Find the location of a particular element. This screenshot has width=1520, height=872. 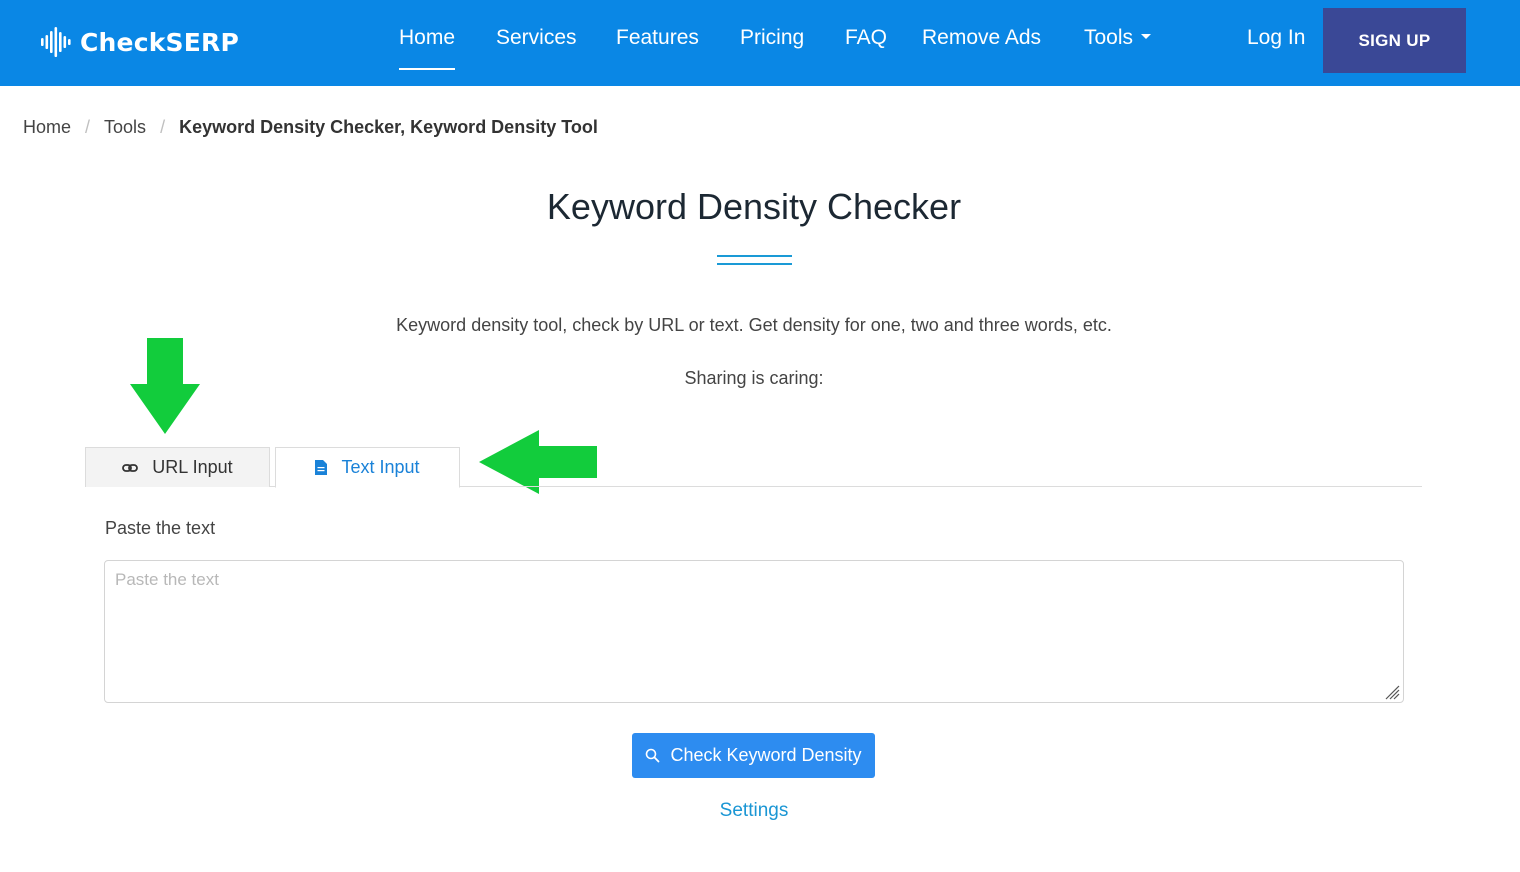

tab-text-input: Text Input is located at coordinates (367, 467).